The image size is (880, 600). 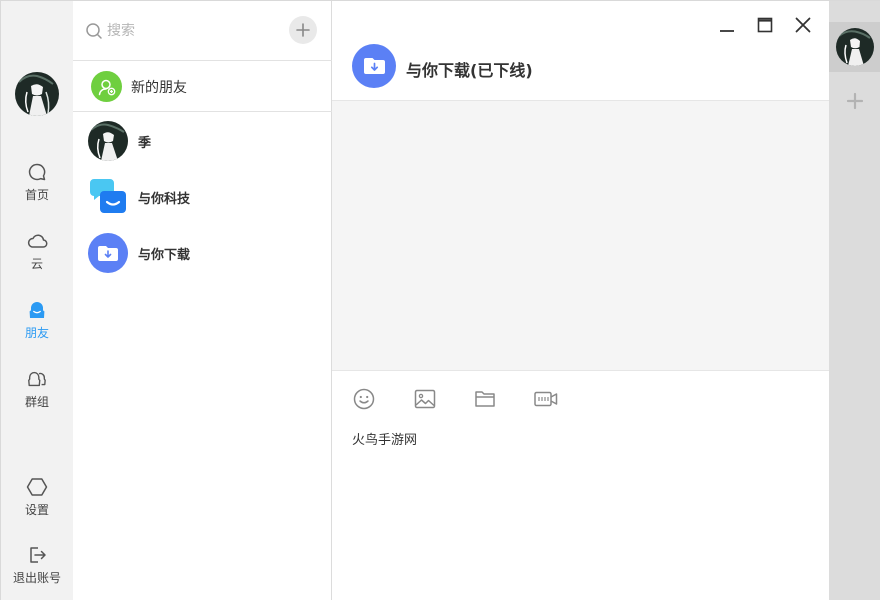 What do you see at coordinates (36, 402) in the screenshot?
I see `nav-groups-label: 群组` at bounding box center [36, 402].